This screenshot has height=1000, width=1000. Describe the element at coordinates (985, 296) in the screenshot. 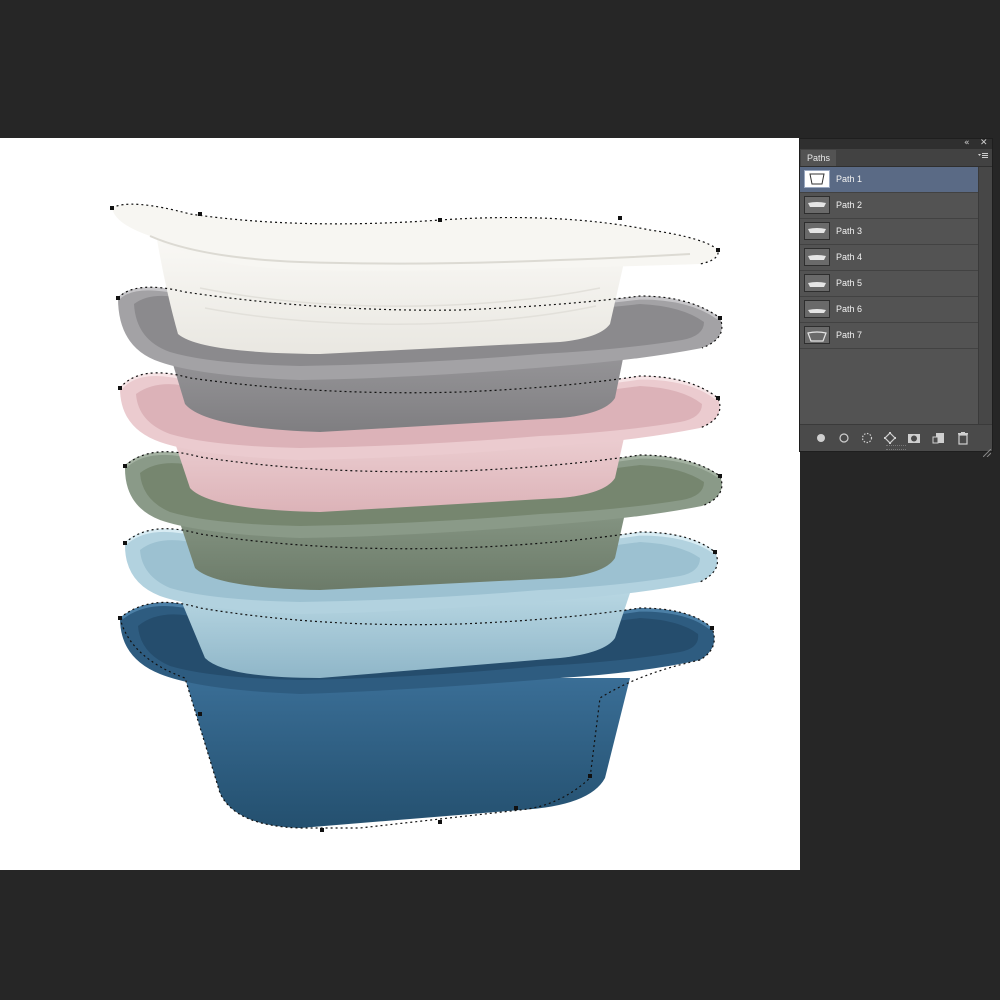

I see `panel-scrollbar` at that location.